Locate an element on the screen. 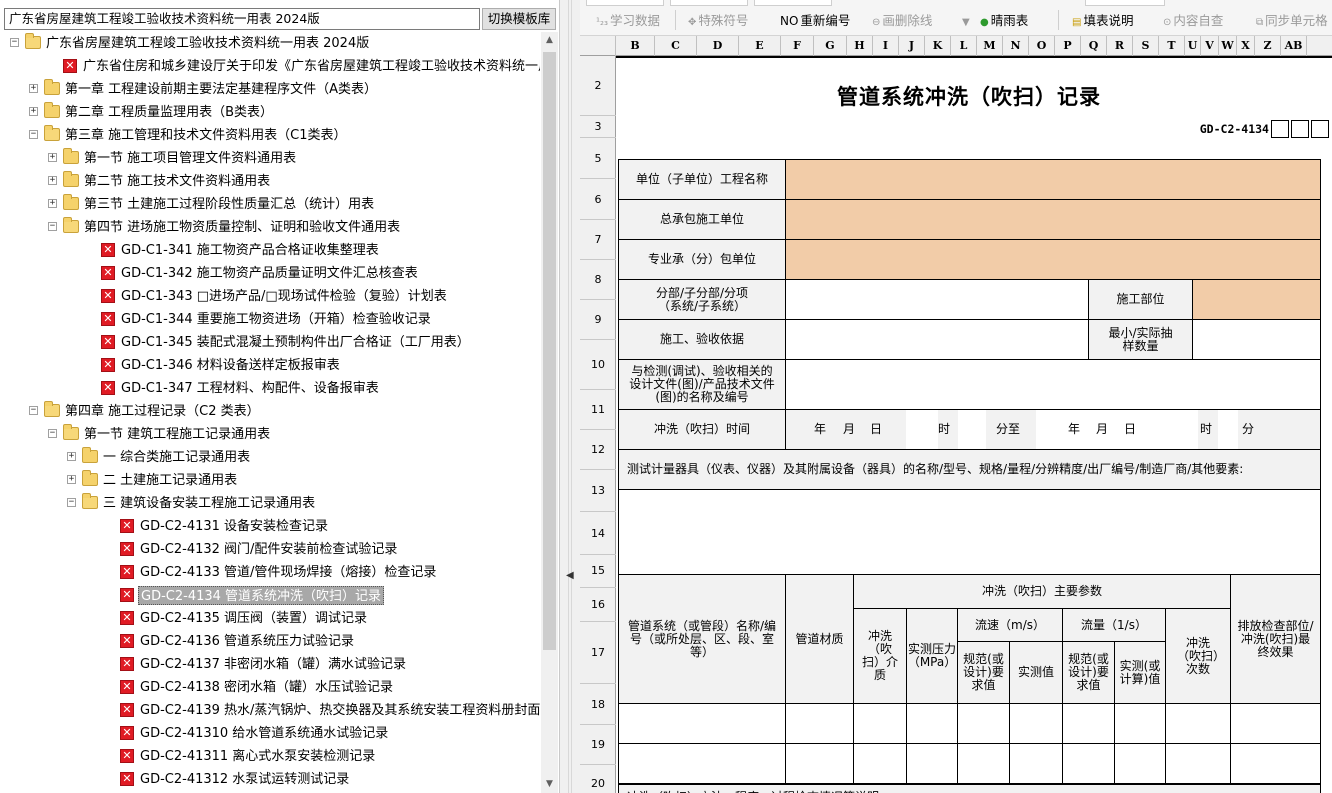 The height and width of the screenshot is (793, 1332). scroll-down-icon: ▼ is located at coordinates (549, 784).